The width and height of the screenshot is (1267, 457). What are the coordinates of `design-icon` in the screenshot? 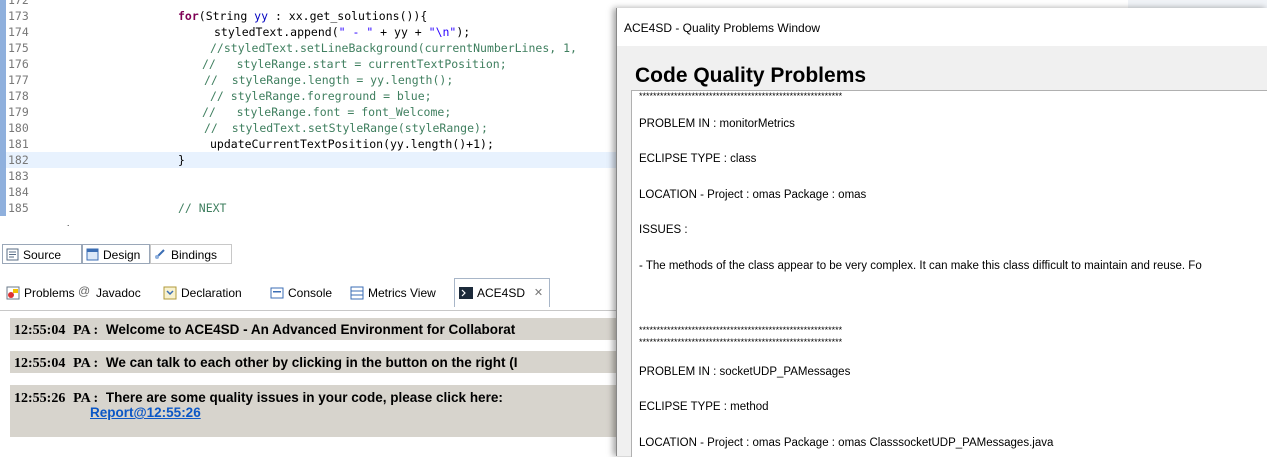 It's located at (92, 254).